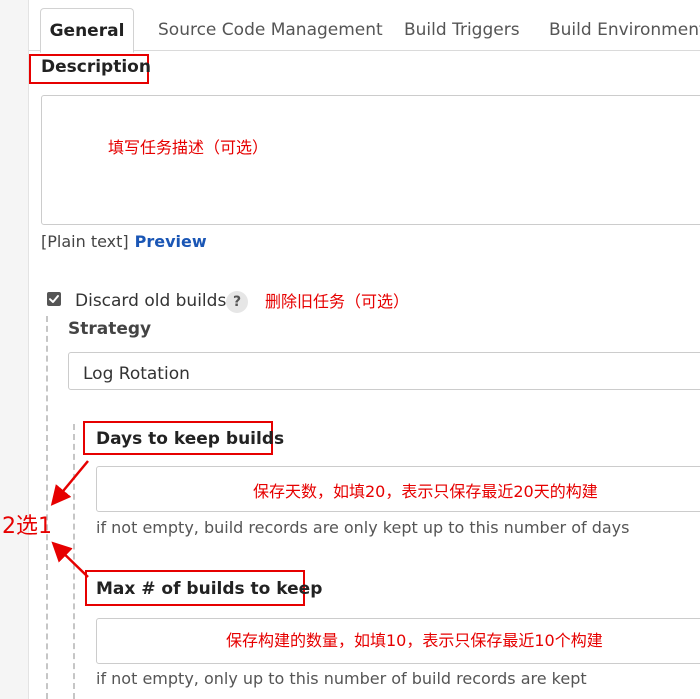  What do you see at coordinates (384, 371) in the screenshot?
I see `strategy-select: Log Rotation` at bounding box center [384, 371].